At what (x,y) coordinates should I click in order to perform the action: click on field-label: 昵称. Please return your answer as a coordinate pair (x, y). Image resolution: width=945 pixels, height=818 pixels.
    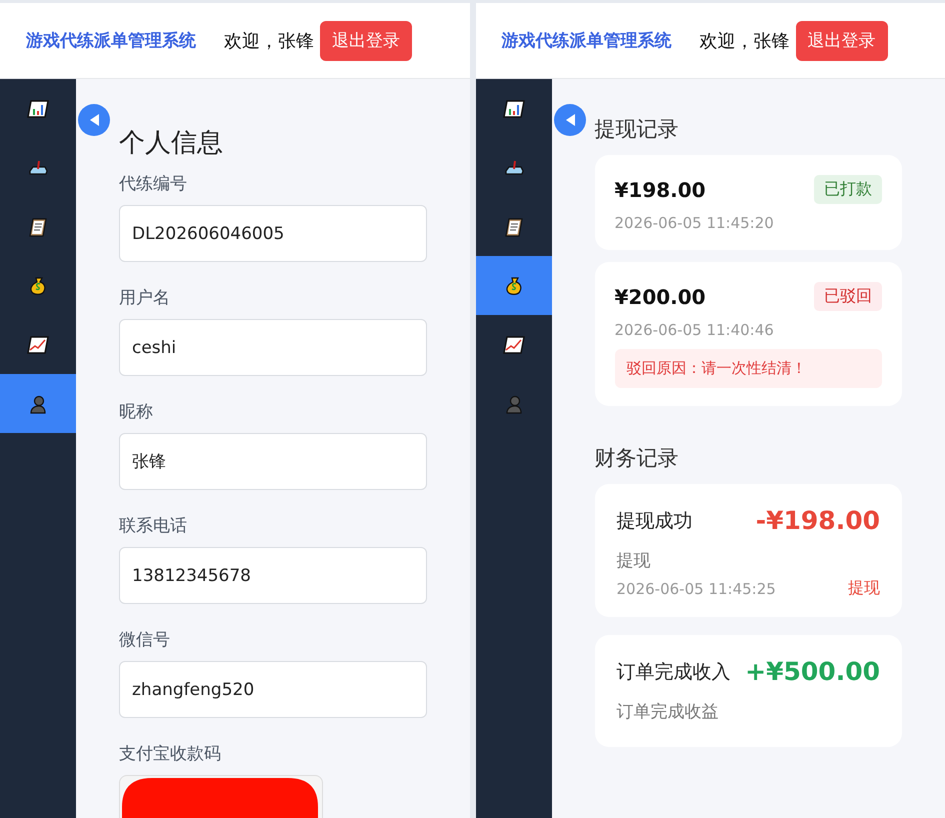
    Looking at the image, I should click on (136, 412).